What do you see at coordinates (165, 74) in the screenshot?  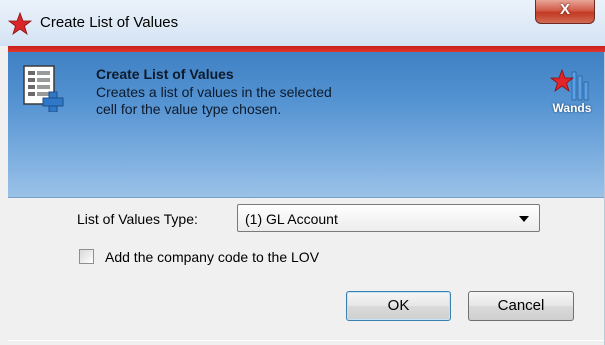 I see `header-title: Create List of Values` at bounding box center [165, 74].